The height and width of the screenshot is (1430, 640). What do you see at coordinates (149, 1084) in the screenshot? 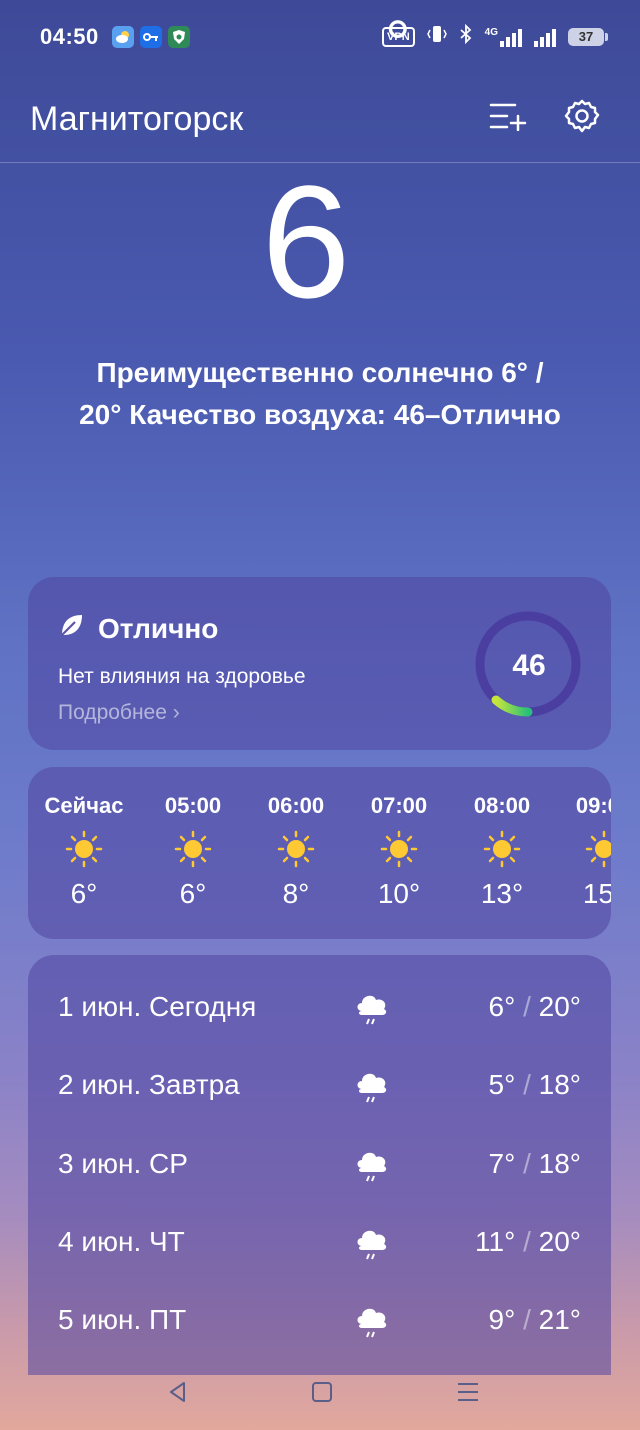
I see `day-date: 2 июн. Завтра` at bounding box center [149, 1084].